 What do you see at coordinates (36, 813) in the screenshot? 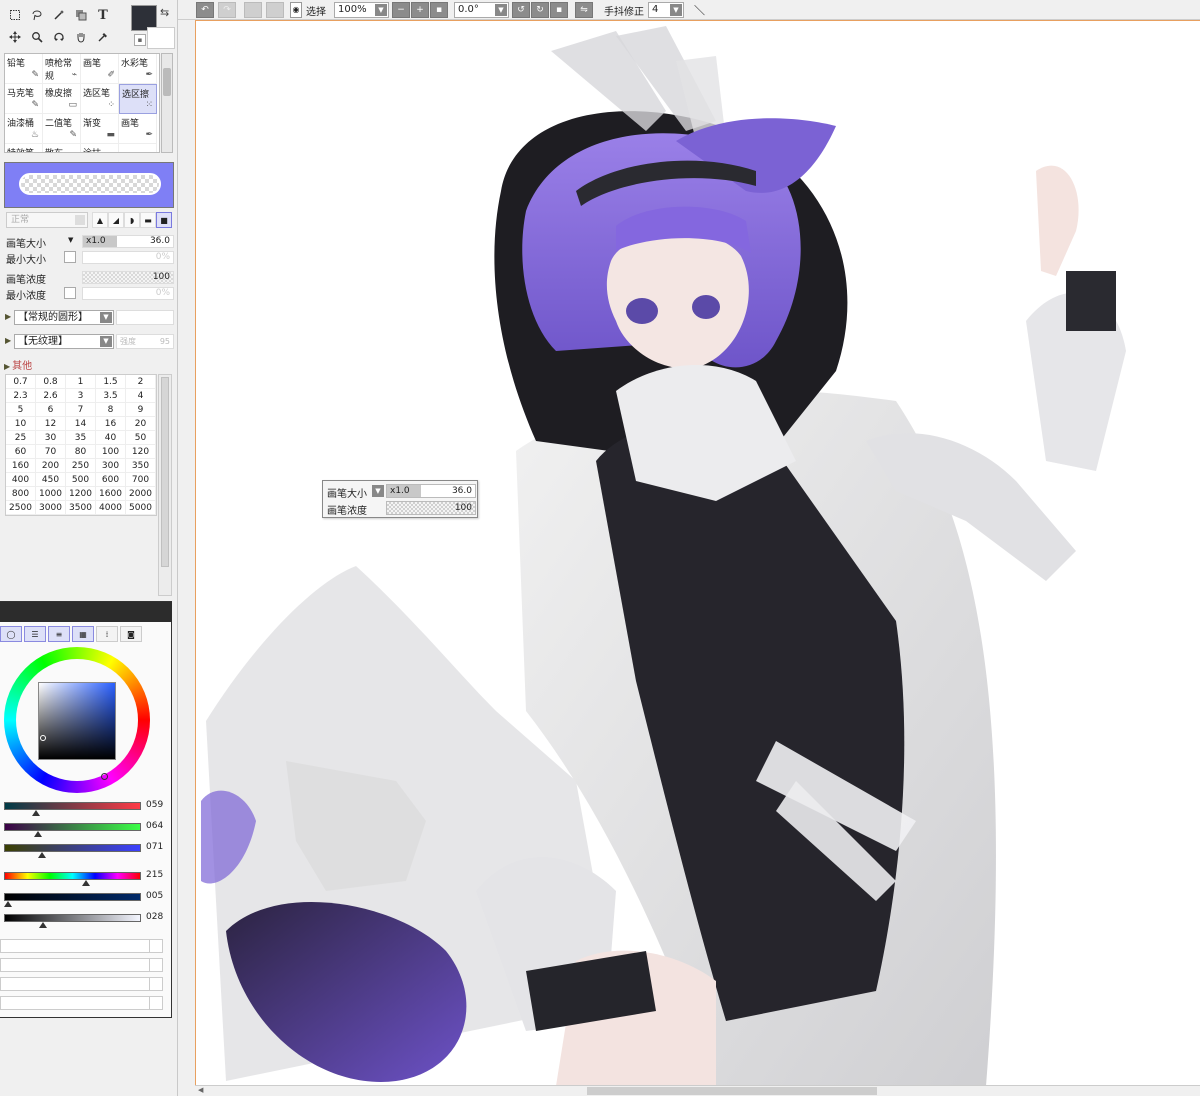
I see `red-slider-thumb` at bounding box center [36, 813].